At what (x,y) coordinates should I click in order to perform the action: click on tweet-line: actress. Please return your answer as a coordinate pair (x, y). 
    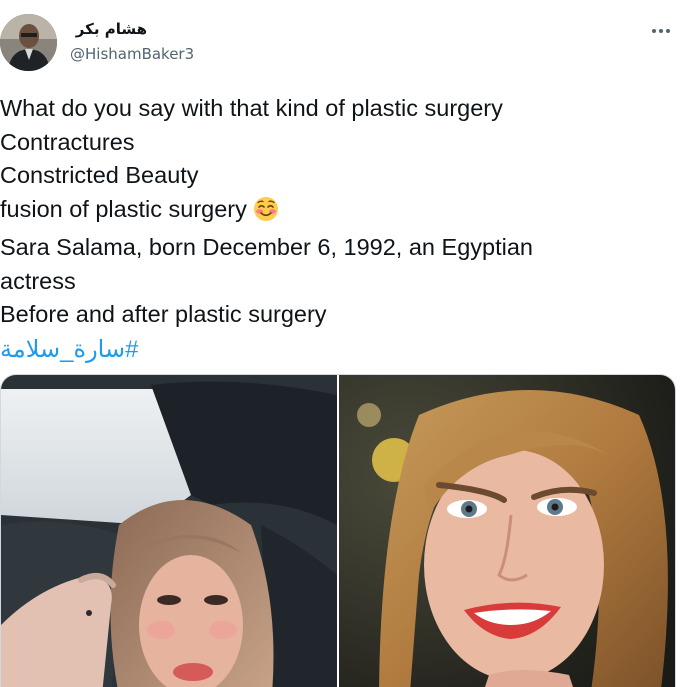
    Looking at the image, I should click on (38, 280).